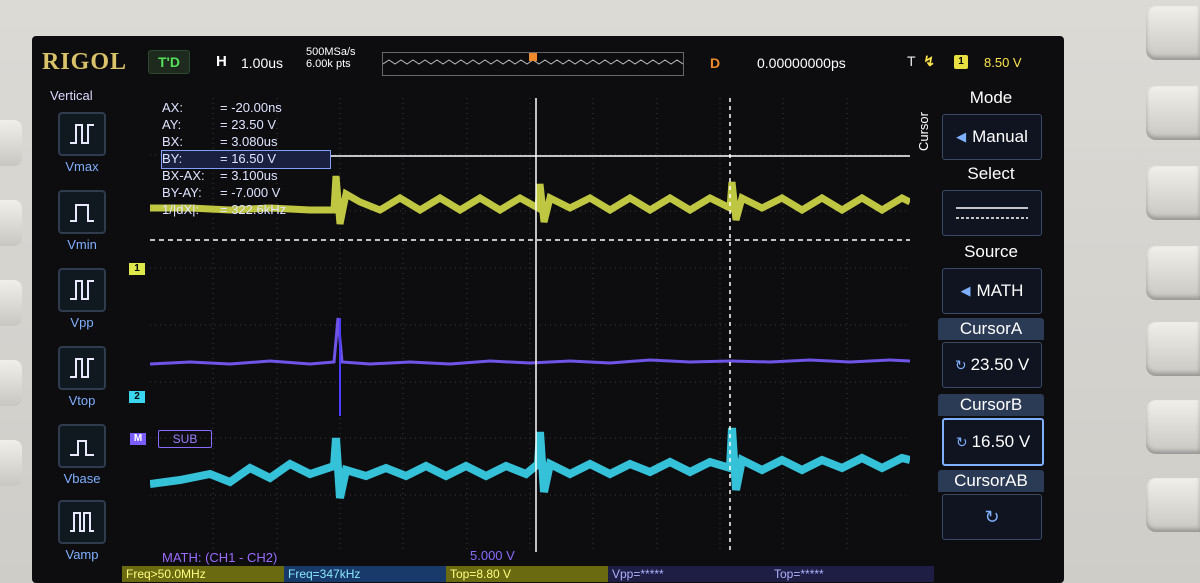 This screenshot has height=583, width=1200. I want to click on cursor-menu-side-label: Cursor, so click(923, 132).